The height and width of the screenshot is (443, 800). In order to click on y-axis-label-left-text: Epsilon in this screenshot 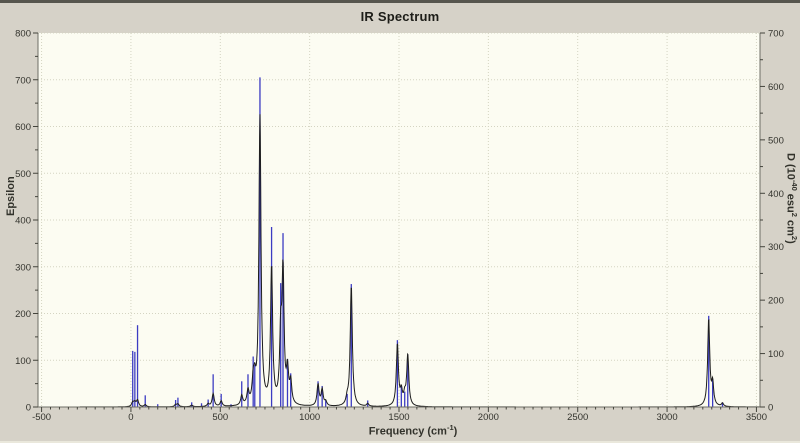, I will do `click(11, 196)`.